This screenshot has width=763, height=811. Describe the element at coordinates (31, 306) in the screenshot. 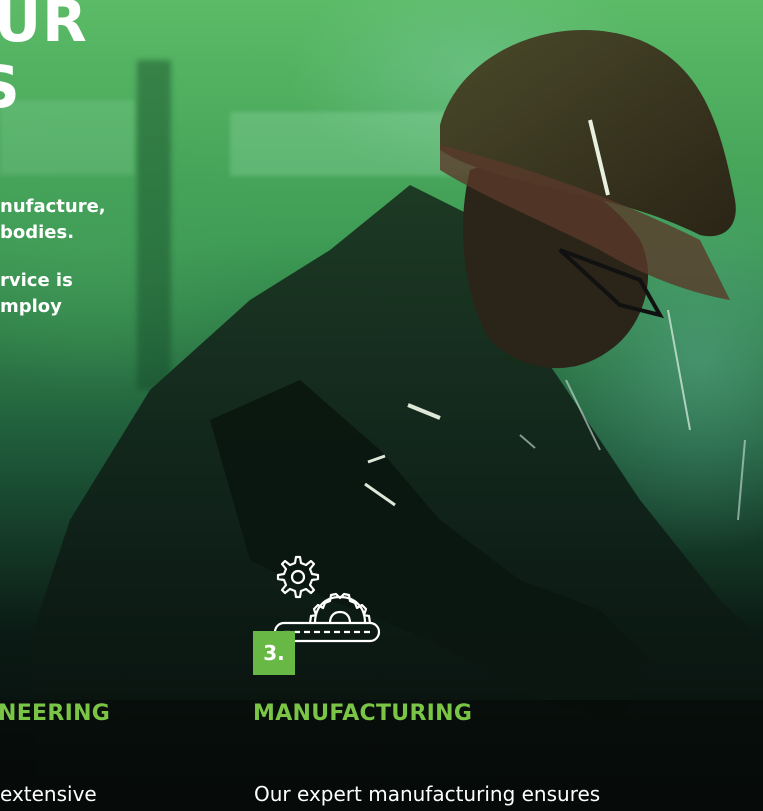

I see `hero-paragraph-2-line-2: mploy` at that location.